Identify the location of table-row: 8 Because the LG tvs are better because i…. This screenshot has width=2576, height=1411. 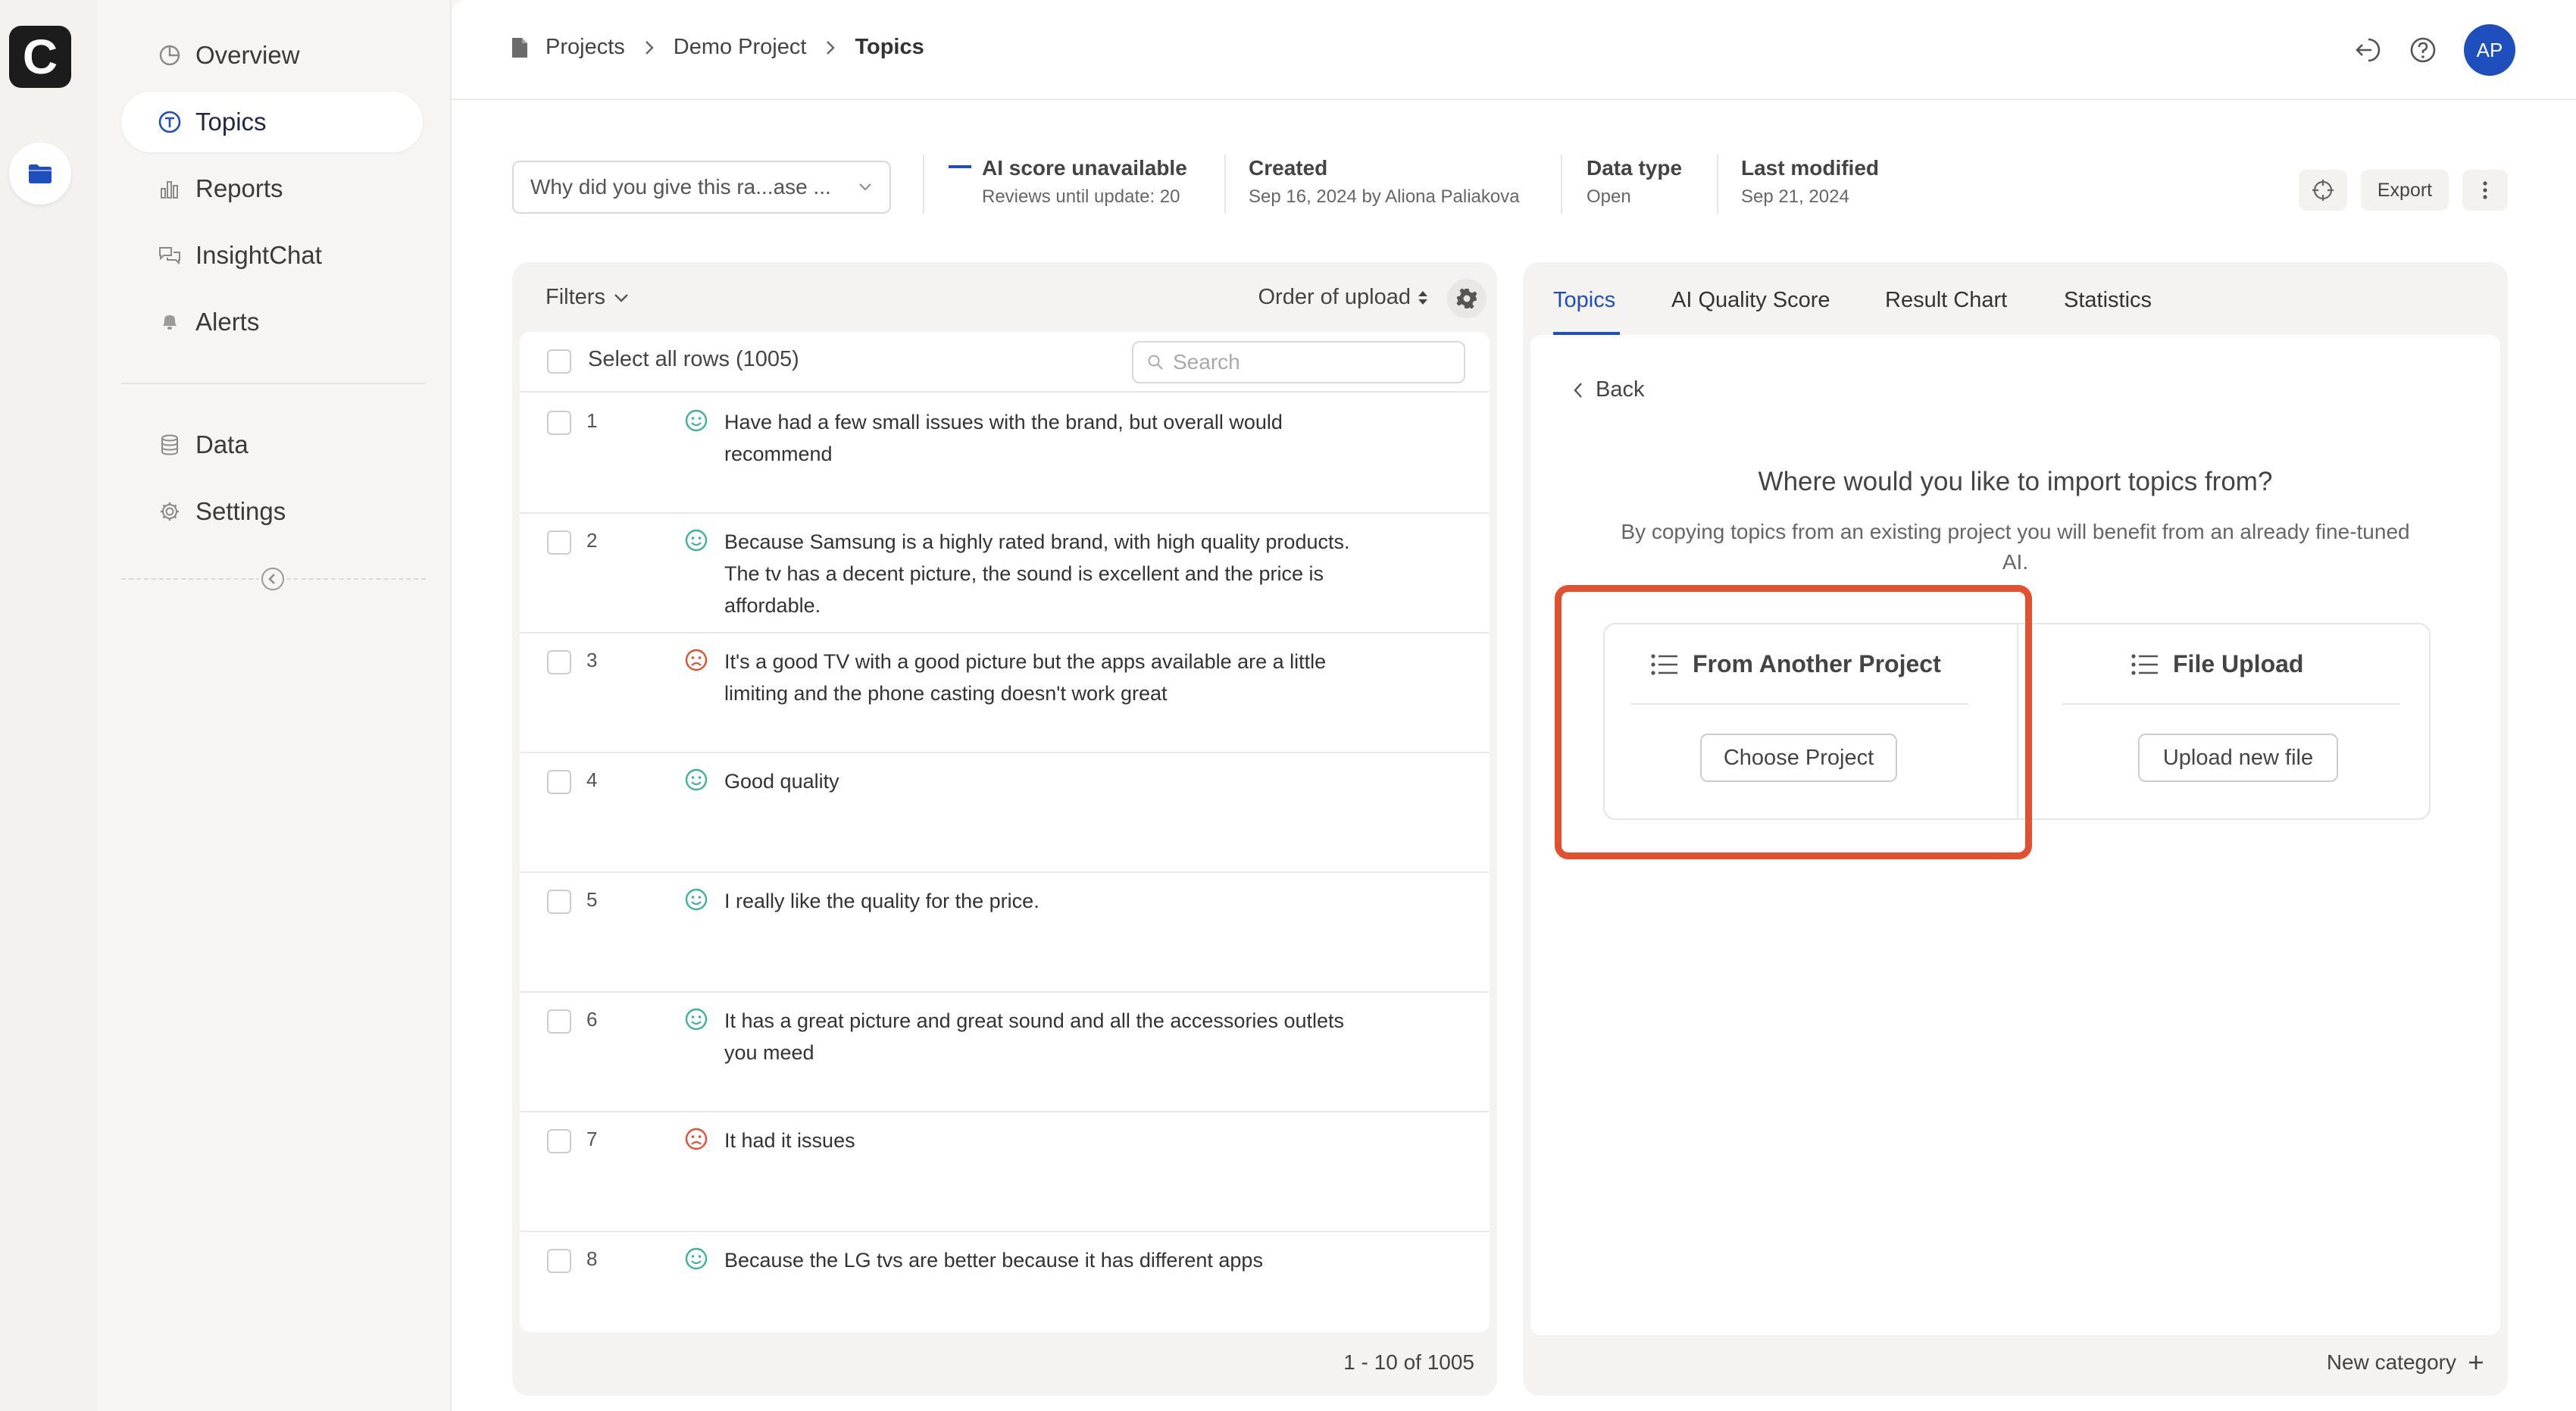
(1005, 1281).